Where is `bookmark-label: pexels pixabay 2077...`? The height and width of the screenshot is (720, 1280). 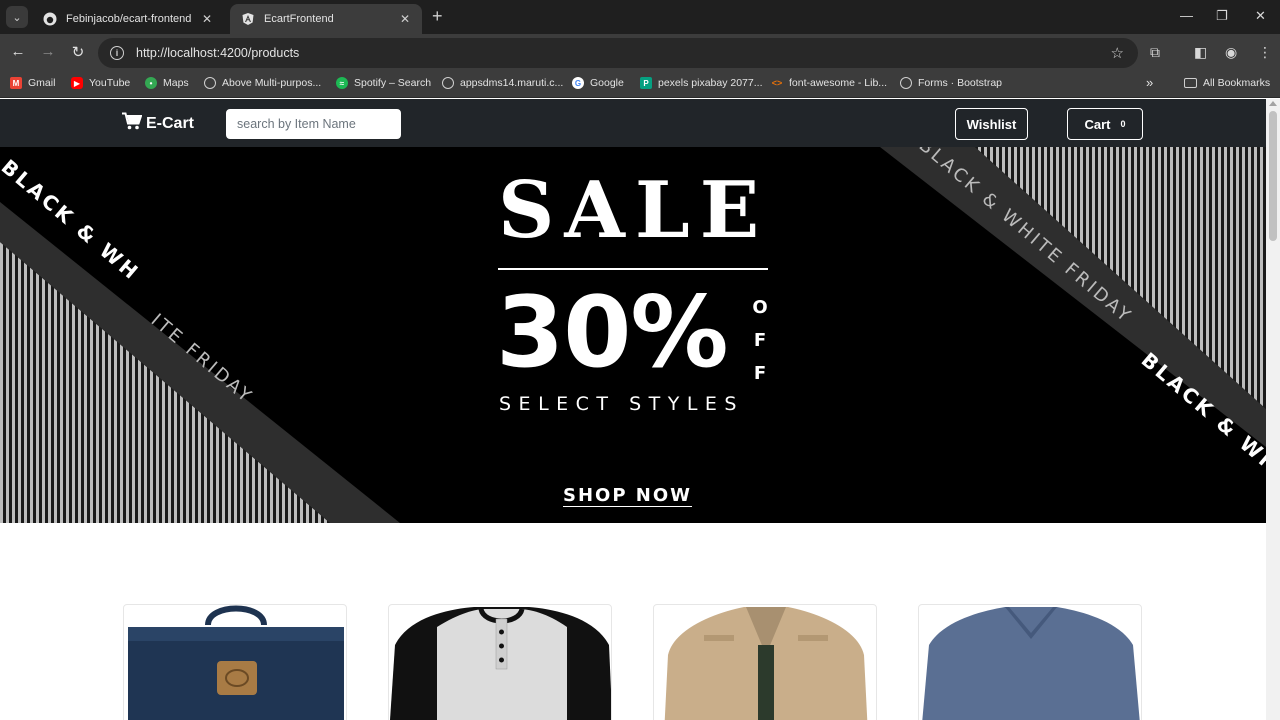
bookmark-label: pexels pixabay 2077... is located at coordinates (710, 83).